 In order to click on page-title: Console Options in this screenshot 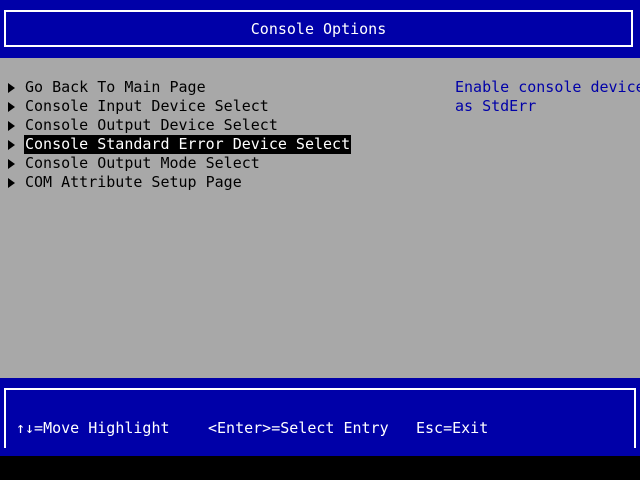, I will do `click(318, 29)`.